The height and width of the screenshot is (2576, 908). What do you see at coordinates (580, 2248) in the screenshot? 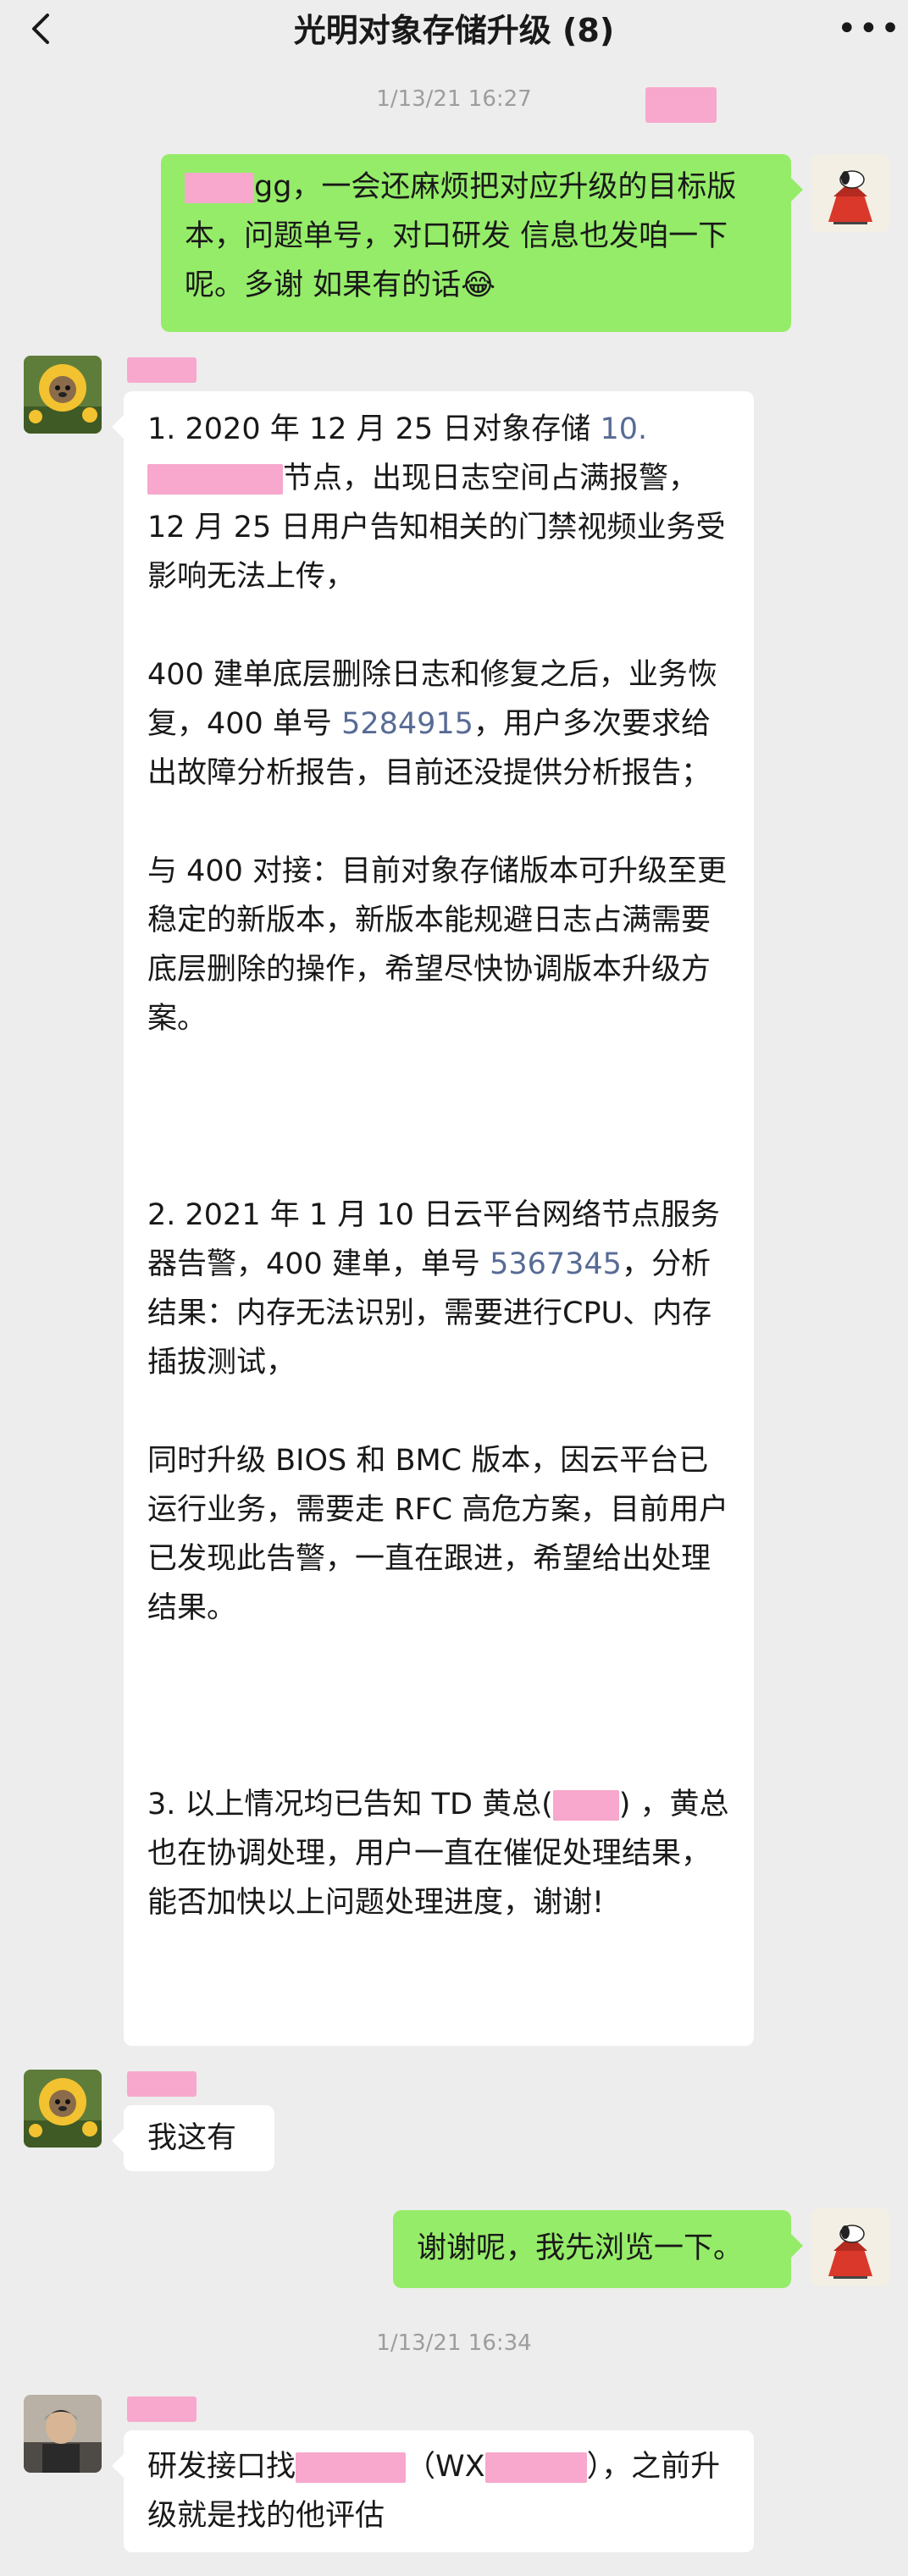
I see `message-text: 谢谢呢，我先浏览一下。` at bounding box center [580, 2248].